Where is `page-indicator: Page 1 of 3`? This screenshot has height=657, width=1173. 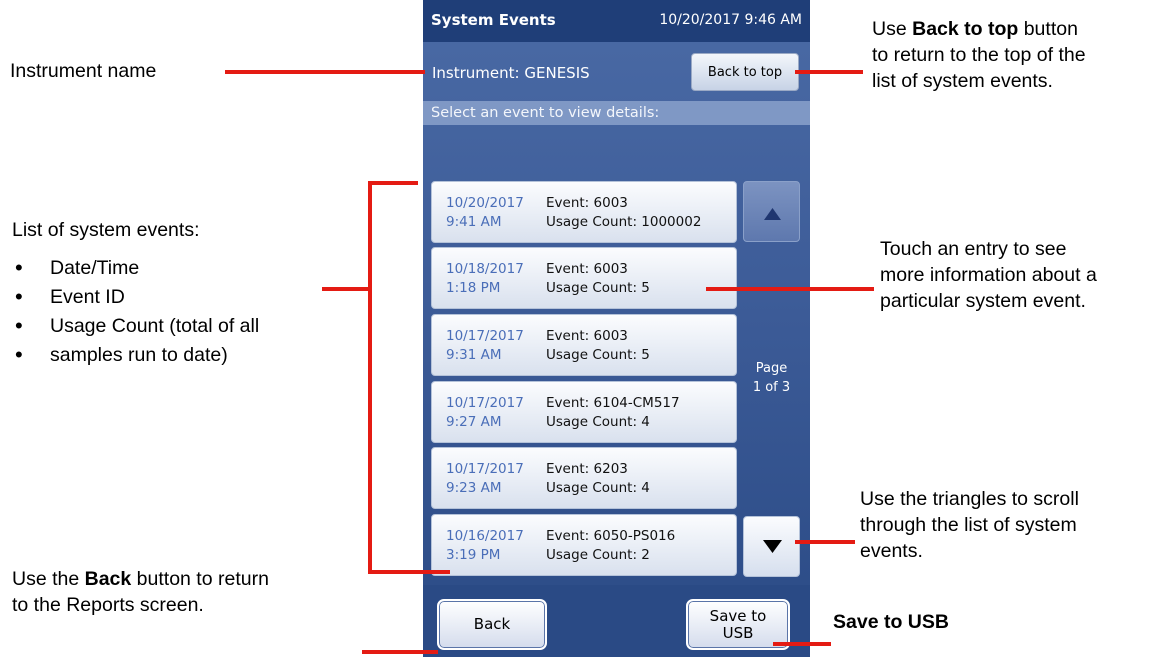 page-indicator: Page 1 of 3 is located at coordinates (771, 378).